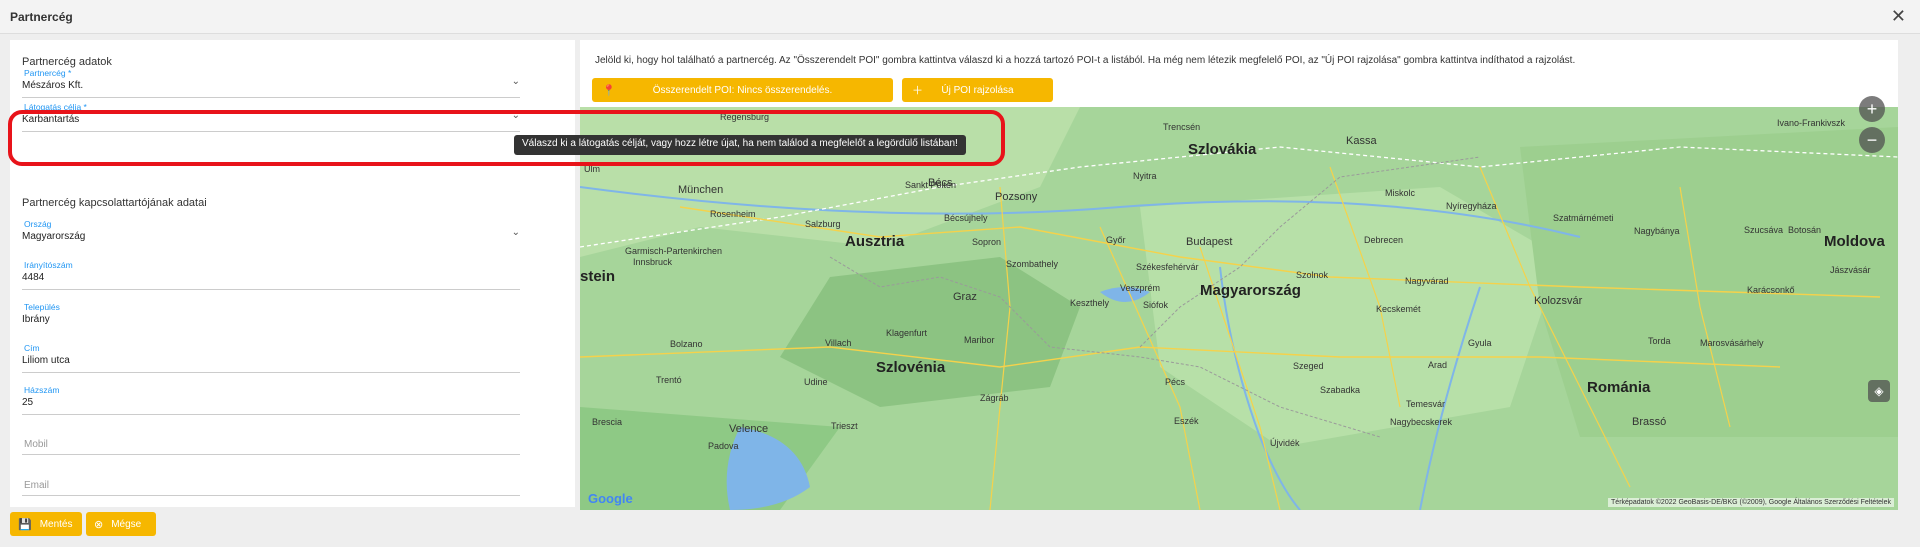  What do you see at coordinates (1732, 343) in the screenshot?
I see `map-label-city: Marosvásárhely` at bounding box center [1732, 343].